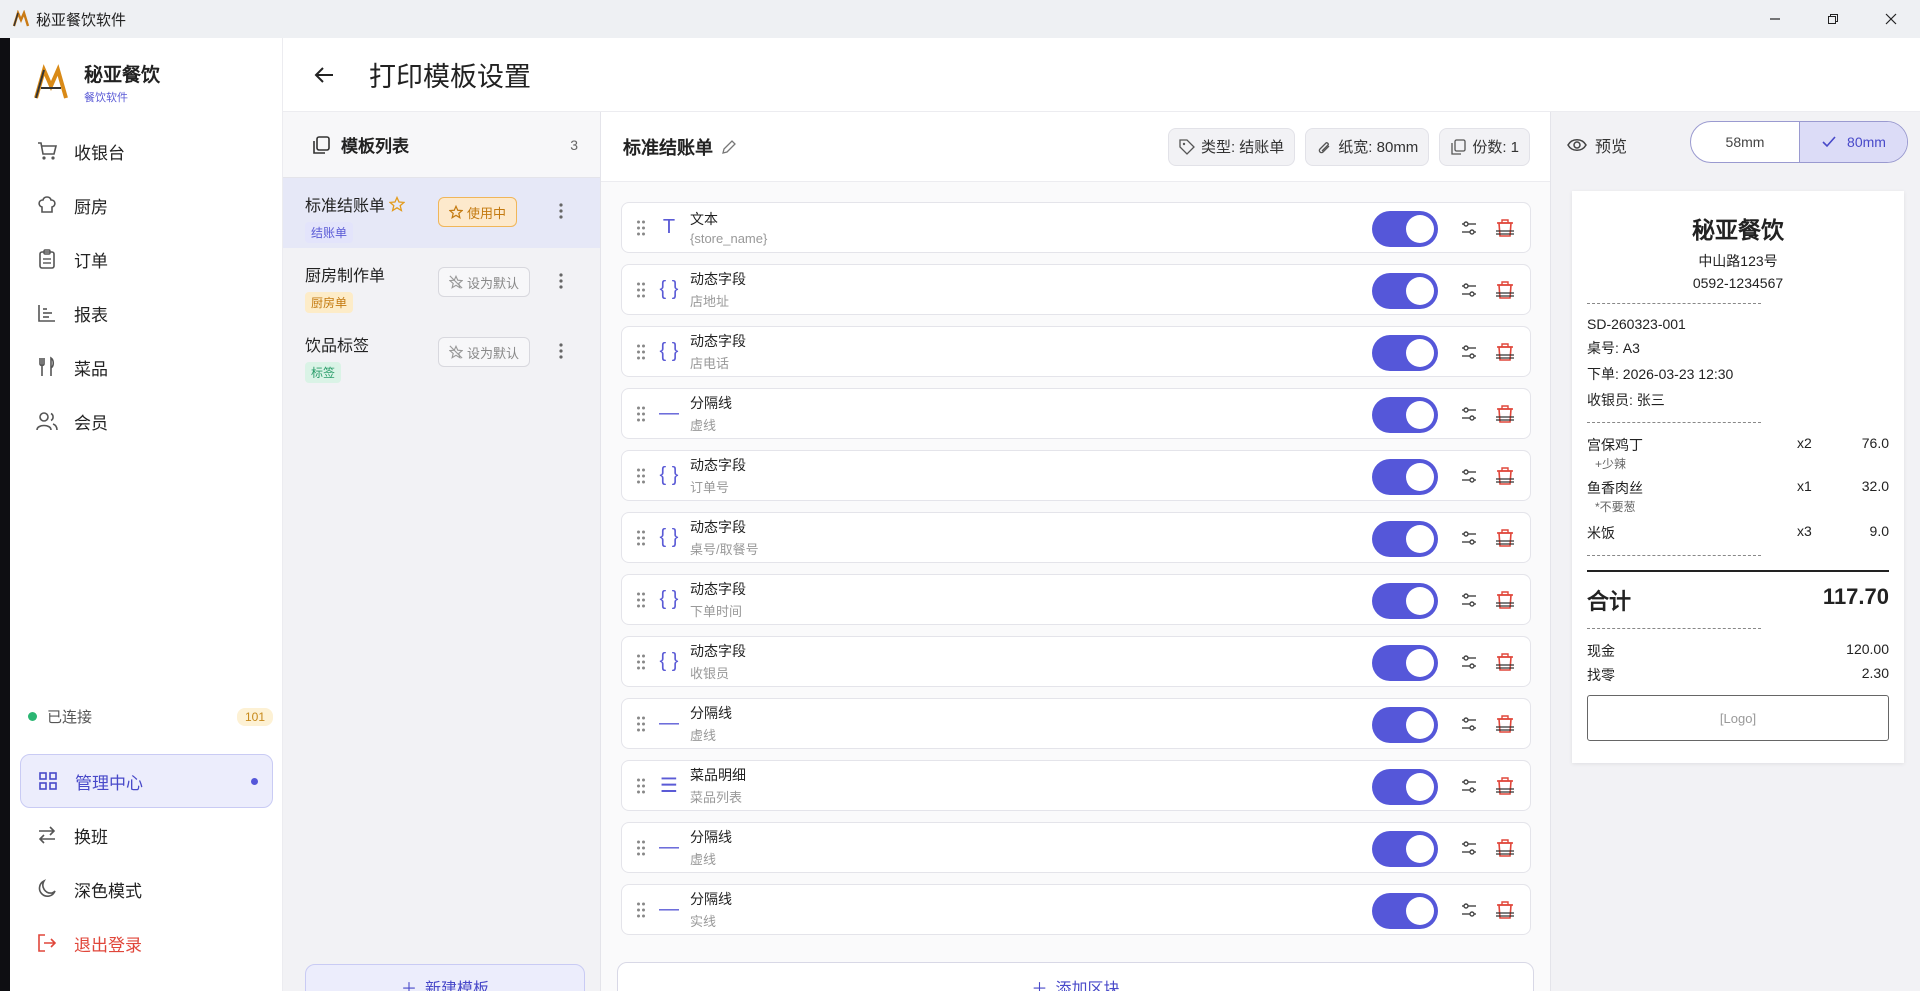 The width and height of the screenshot is (1920, 991). Describe the element at coordinates (1076, 909) in the screenshot. I see `block-row: — 分隔线 实线` at that location.